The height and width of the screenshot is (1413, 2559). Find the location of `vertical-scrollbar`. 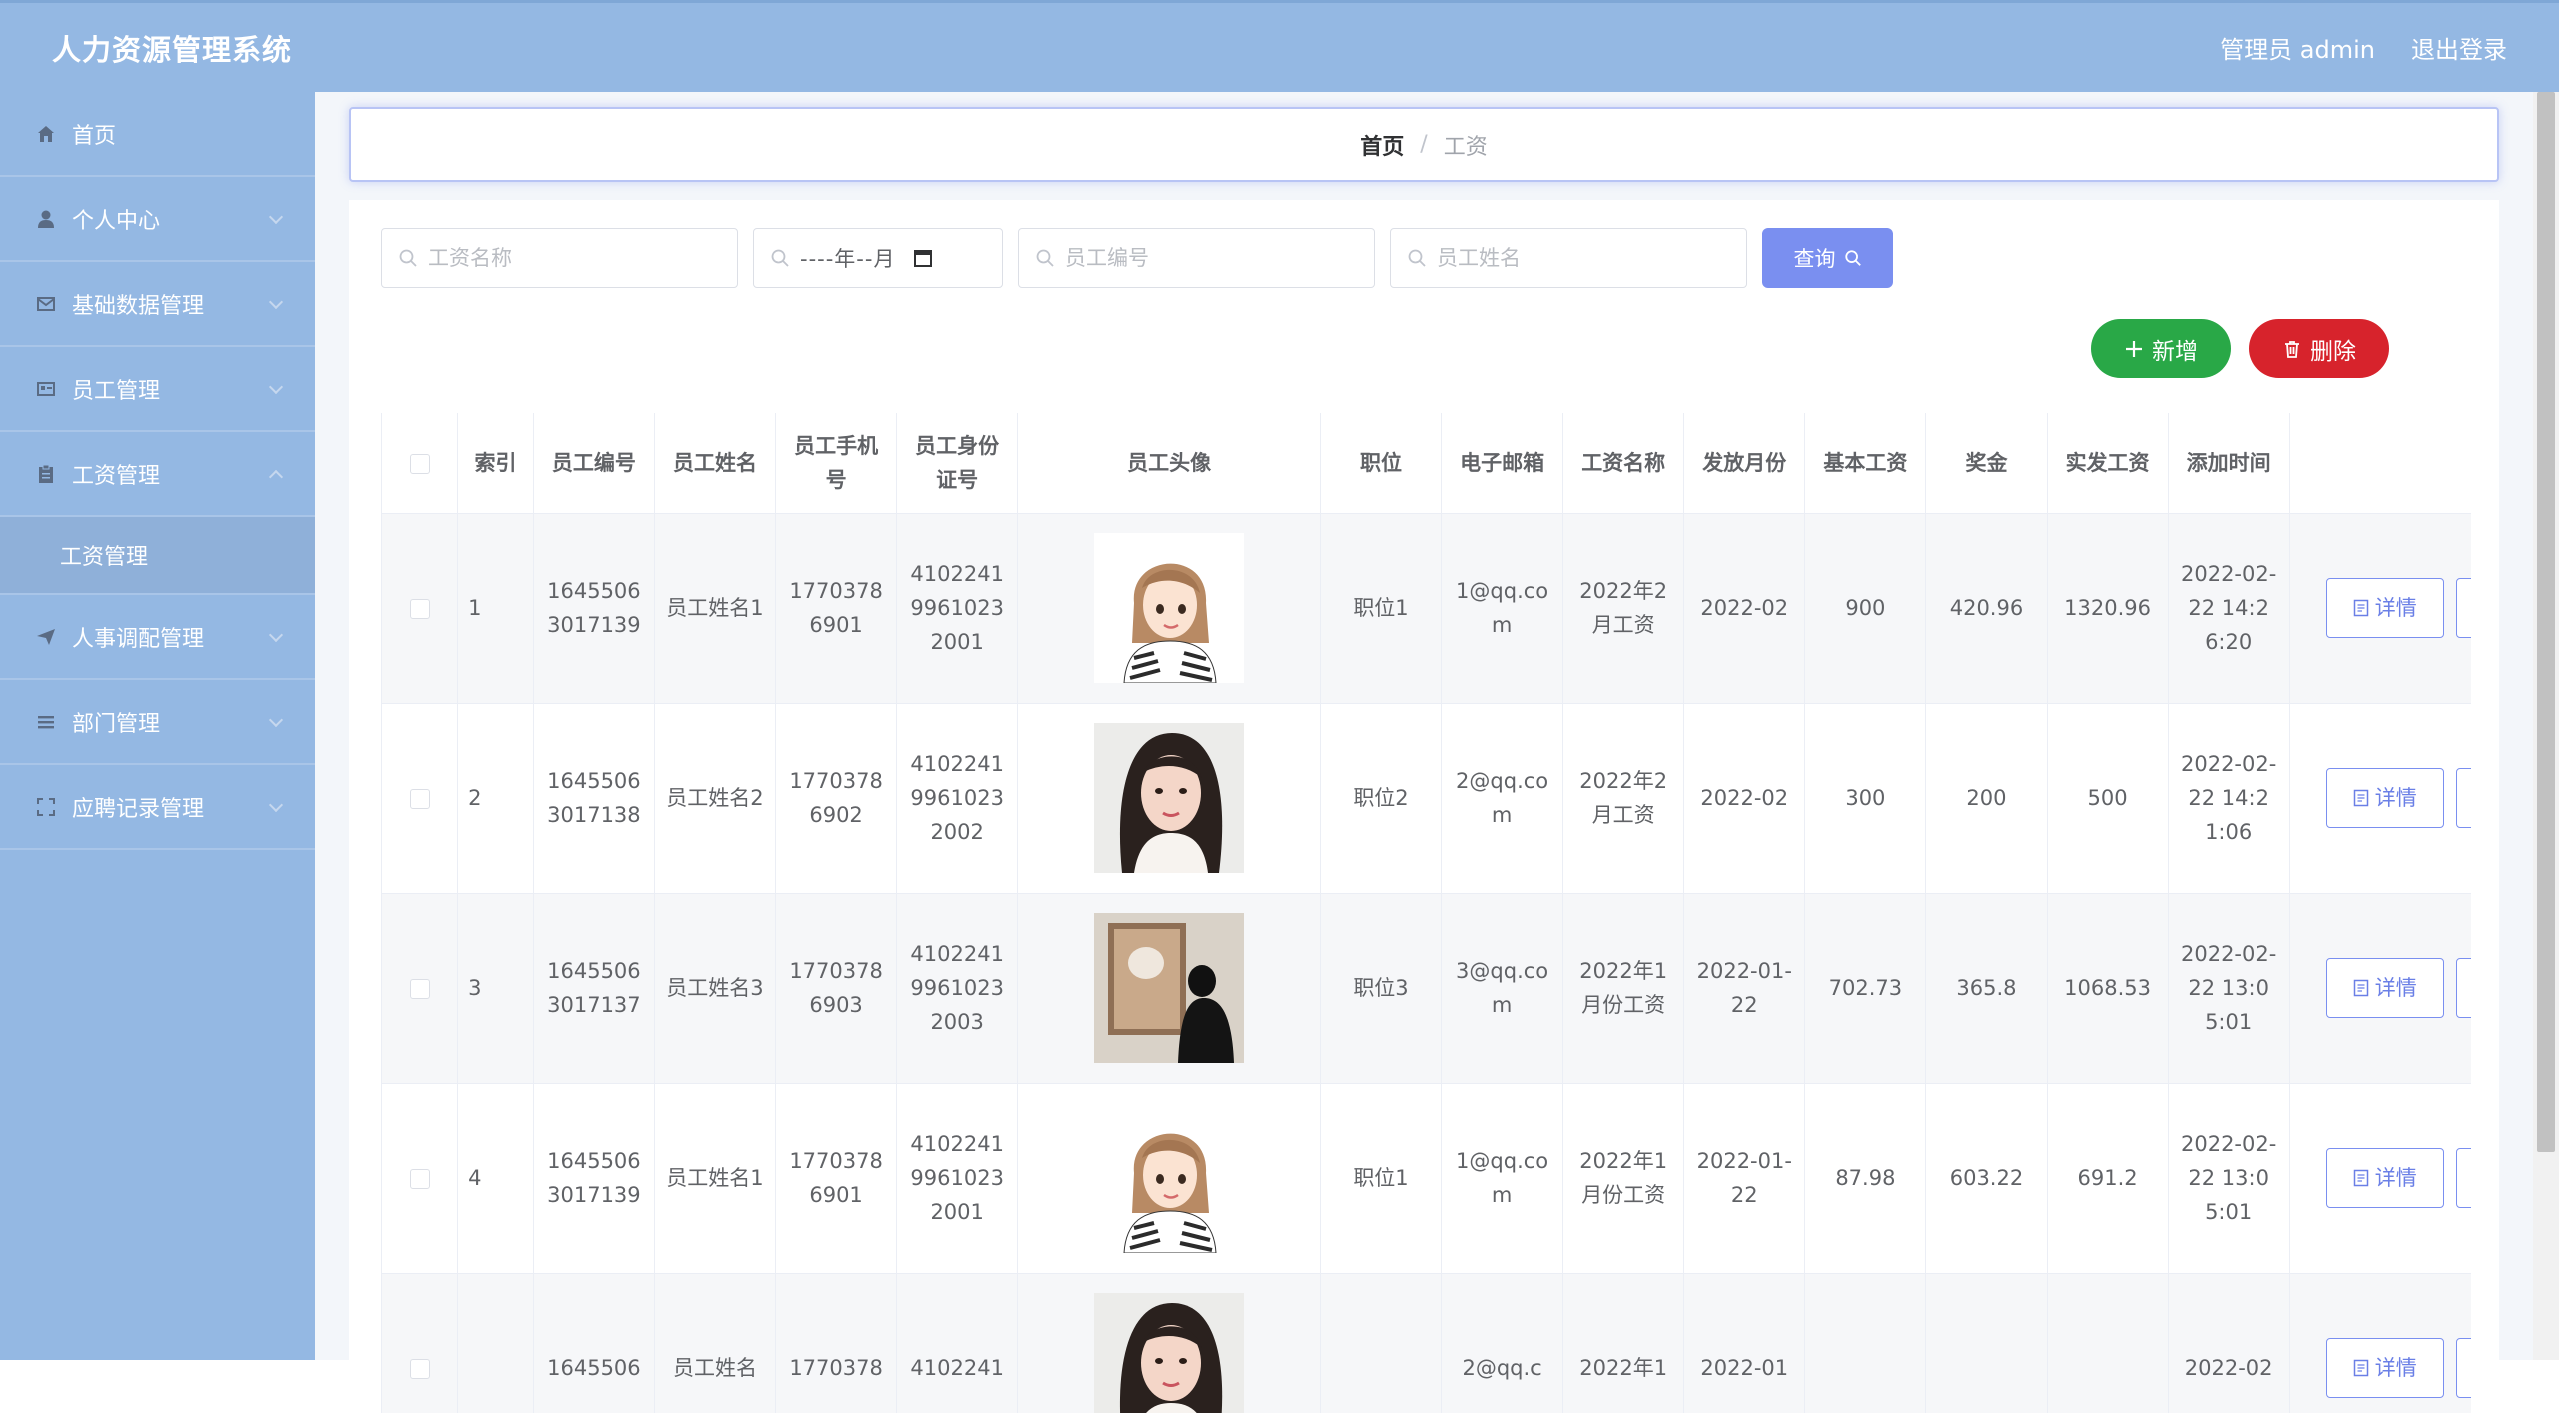

vertical-scrollbar is located at coordinates (2546, 726).